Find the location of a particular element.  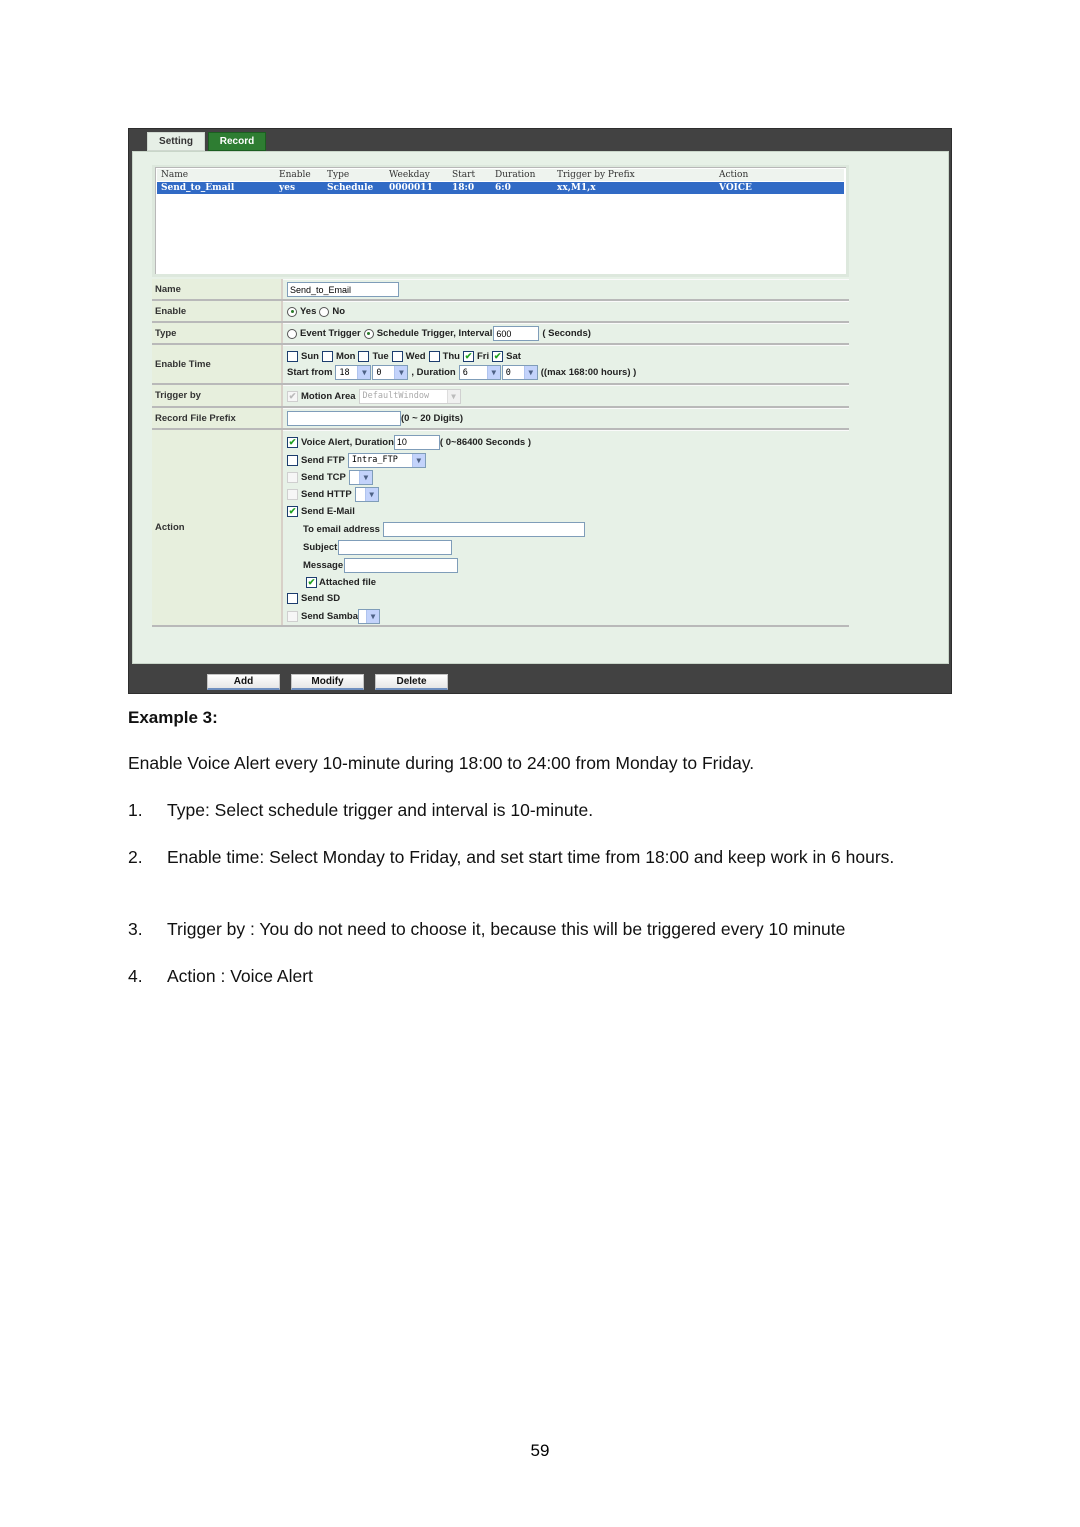

send-samba-checkbox is located at coordinates (292, 616).